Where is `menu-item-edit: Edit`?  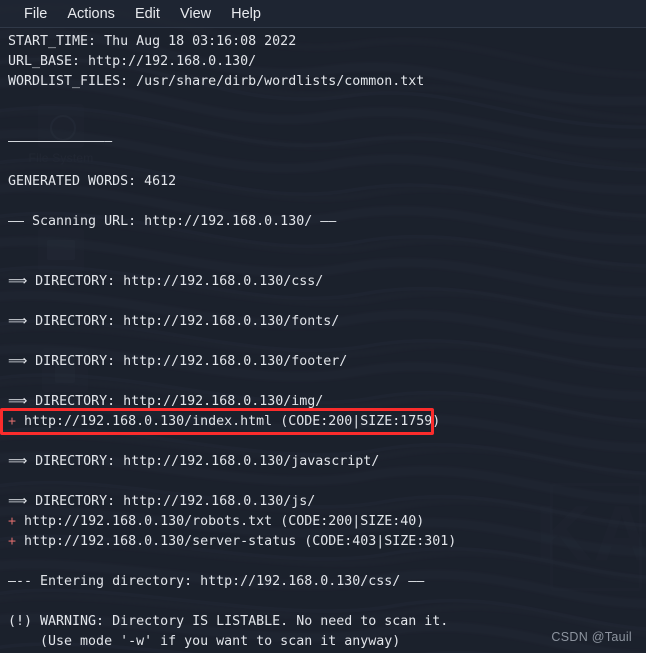
menu-item-edit: Edit is located at coordinates (147, 14).